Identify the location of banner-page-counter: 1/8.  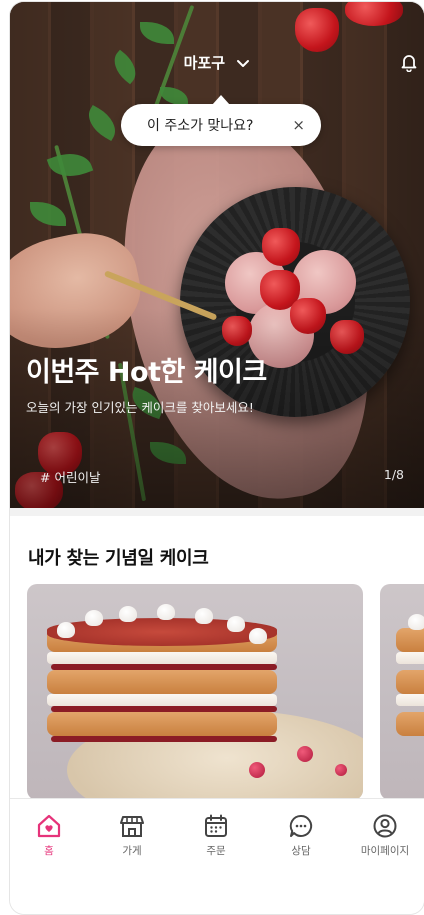
(393, 474).